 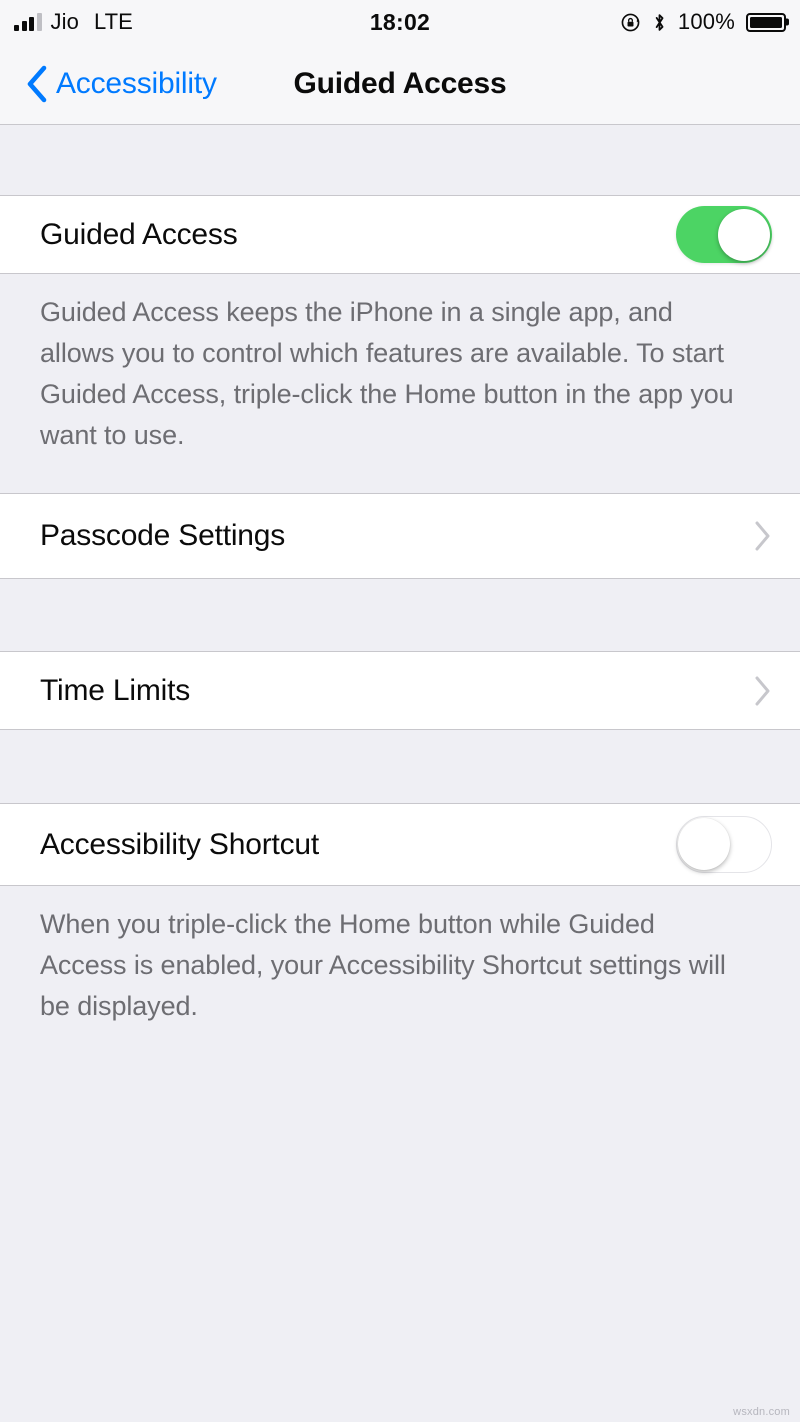 I want to click on status-bar-right: 100%, so click(x=704, y=22).